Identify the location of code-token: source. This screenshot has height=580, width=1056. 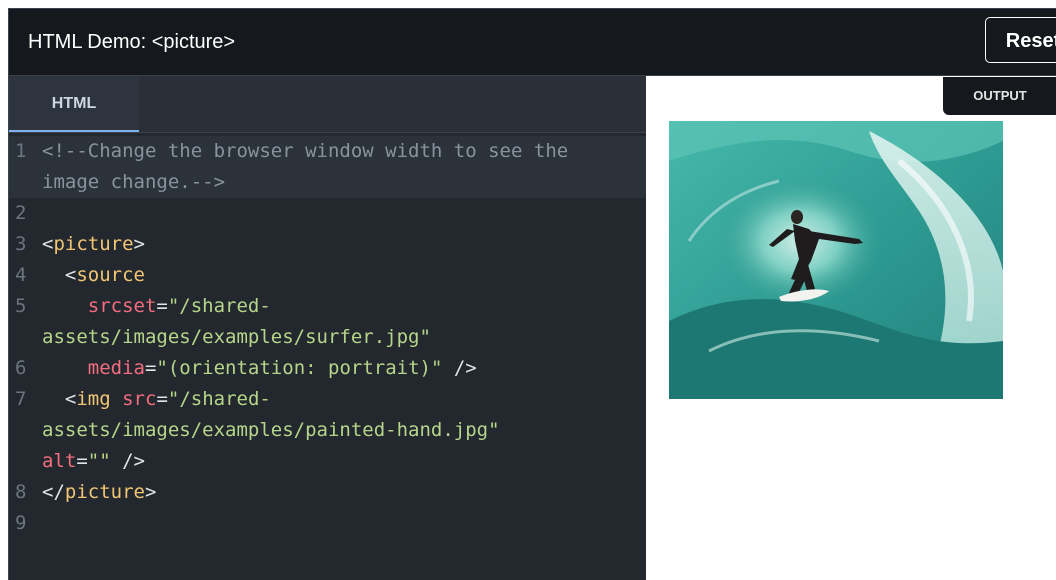
(110, 275).